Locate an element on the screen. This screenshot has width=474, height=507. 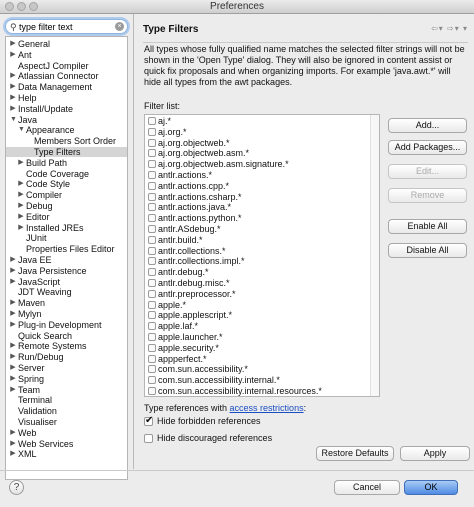
tree-item: Visualiser is located at coordinates (66, 422).